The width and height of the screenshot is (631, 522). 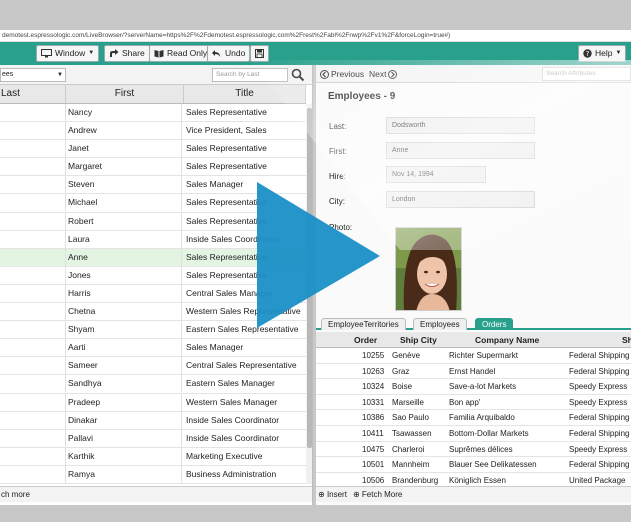 What do you see at coordinates (373, 418) in the screenshot?
I see `cell-order: 10386` at bounding box center [373, 418].